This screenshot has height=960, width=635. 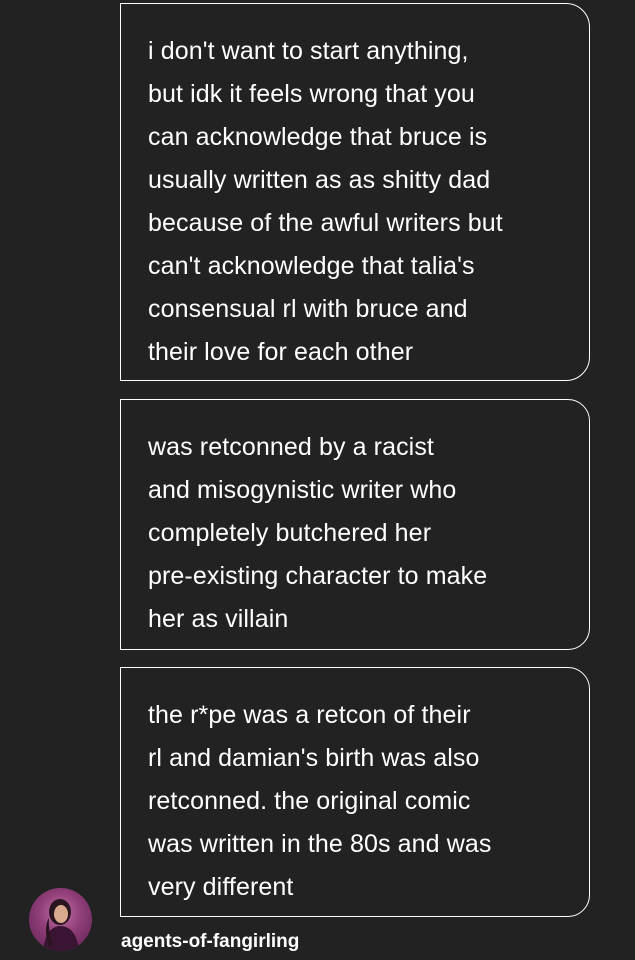 I want to click on user-avatar-icon, so click(x=61, y=925).